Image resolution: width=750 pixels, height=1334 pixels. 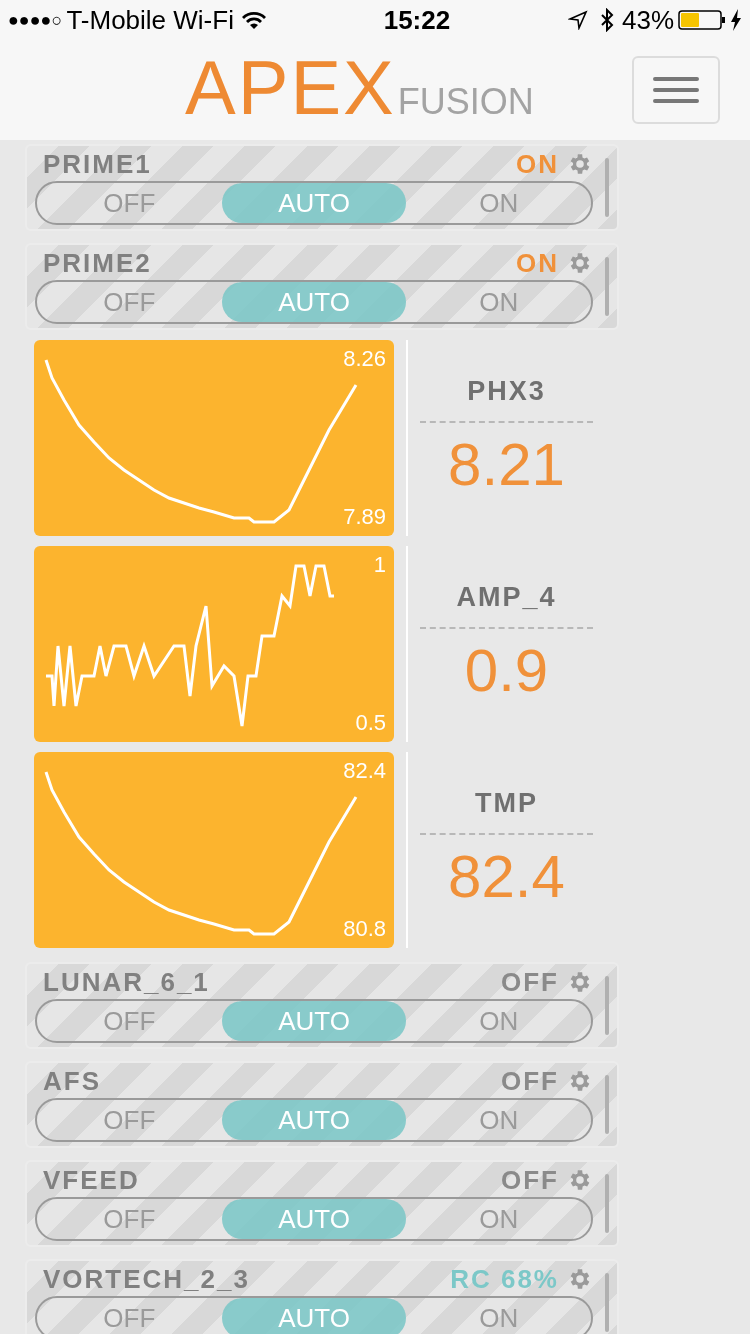 I want to click on probe-chart: 82.4 80.8, so click(x=214, y=850).